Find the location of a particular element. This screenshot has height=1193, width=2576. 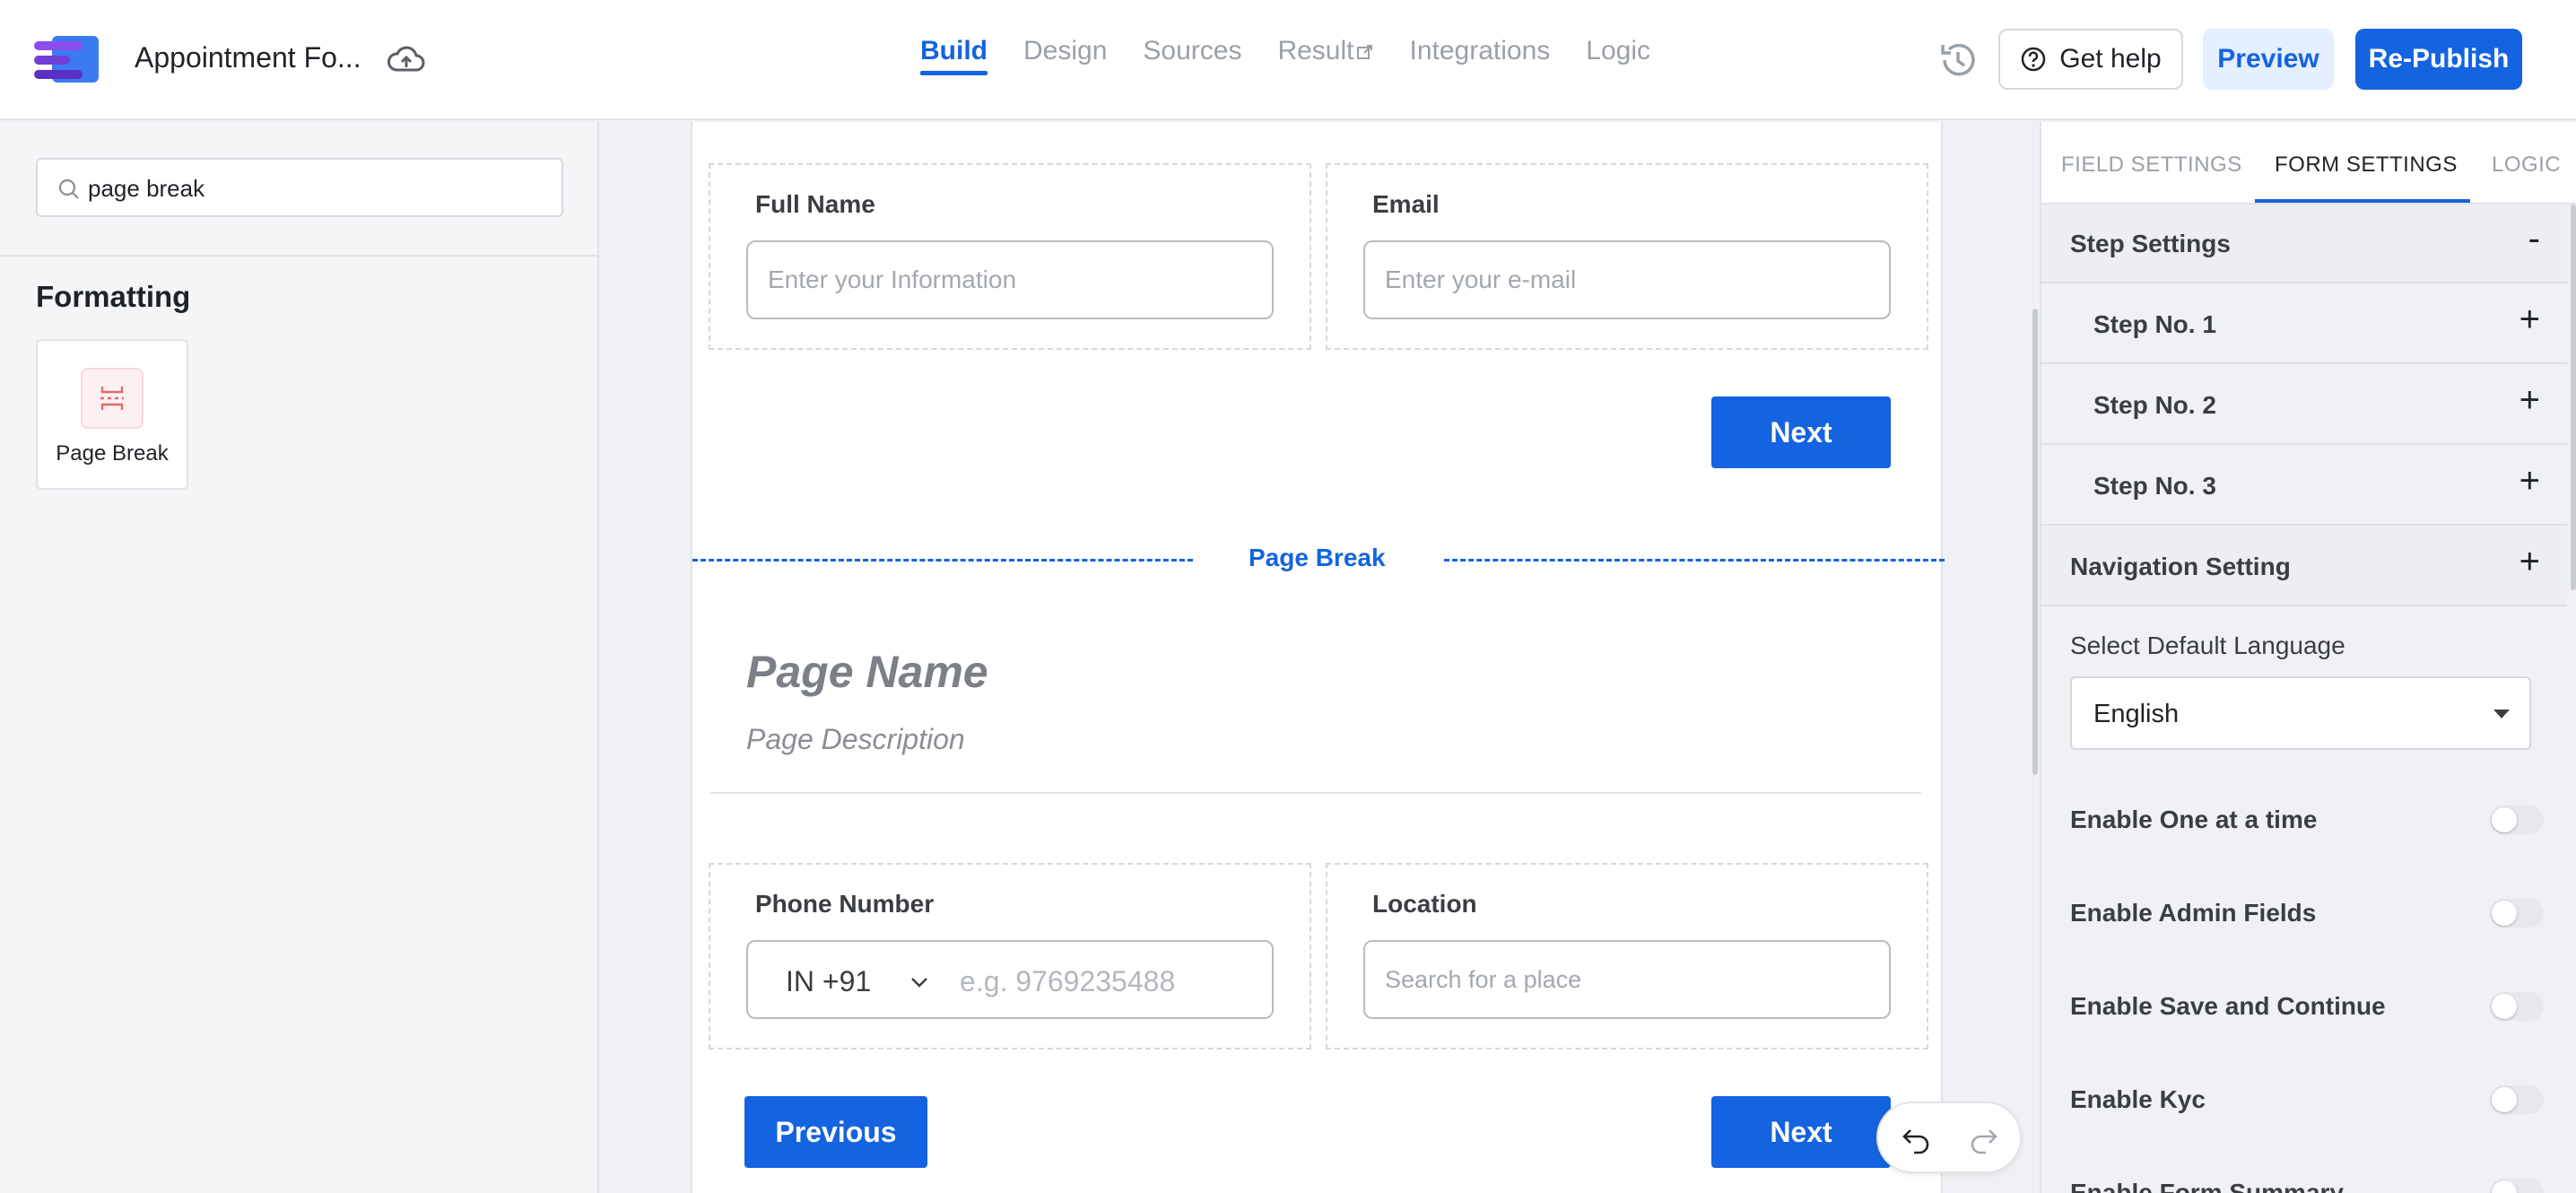

step-2-row: Step No. 2 + is located at coordinates (2304, 406).